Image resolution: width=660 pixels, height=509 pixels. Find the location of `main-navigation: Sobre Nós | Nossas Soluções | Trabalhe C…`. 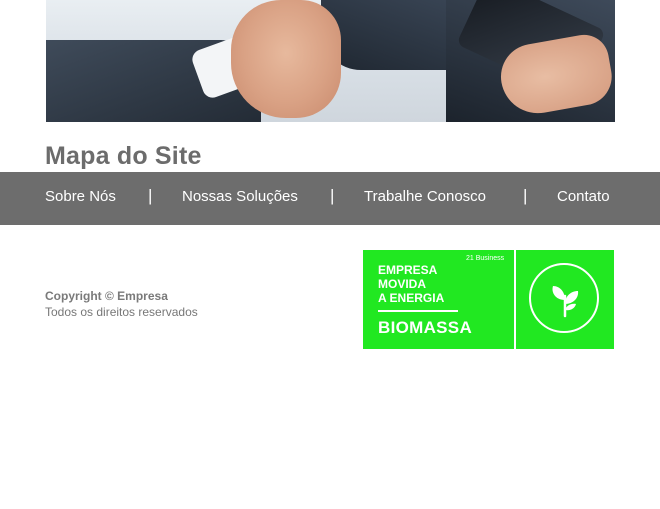

main-navigation: Sobre Nós | Nossas Soluções | Trabalhe C… is located at coordinates (330, 198).